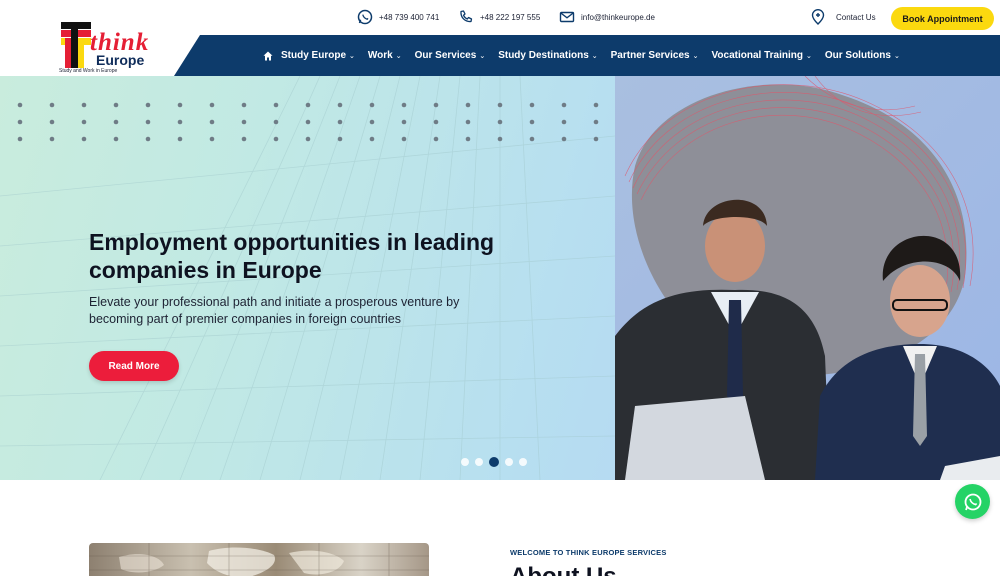 The image size is (1000, 576). I want to click on slider-dot-active, so click(494, 462).